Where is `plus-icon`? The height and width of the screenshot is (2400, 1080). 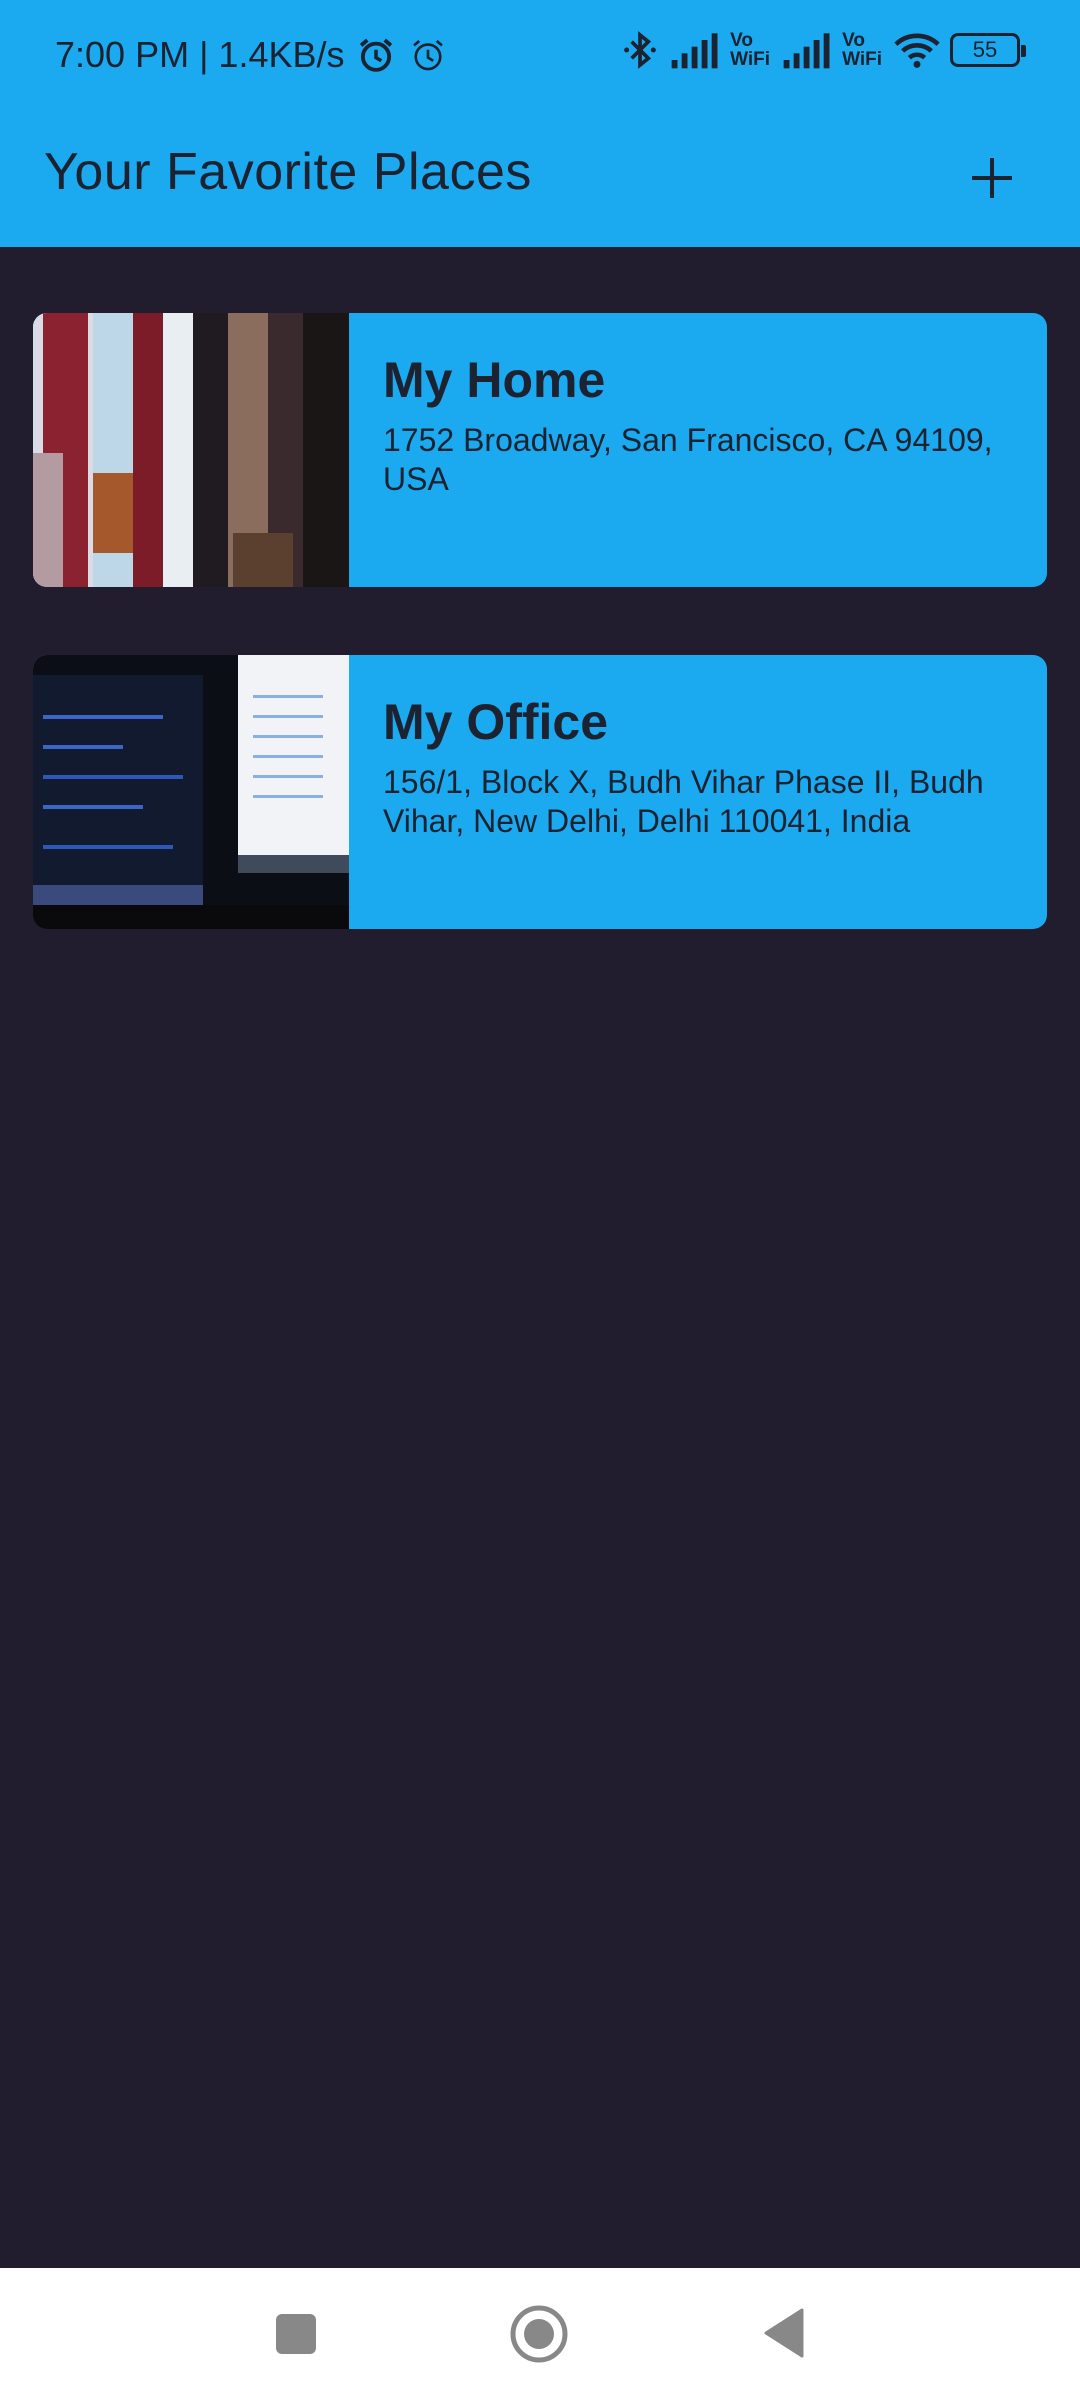 plus-icon is located at coordinates (992, 178).